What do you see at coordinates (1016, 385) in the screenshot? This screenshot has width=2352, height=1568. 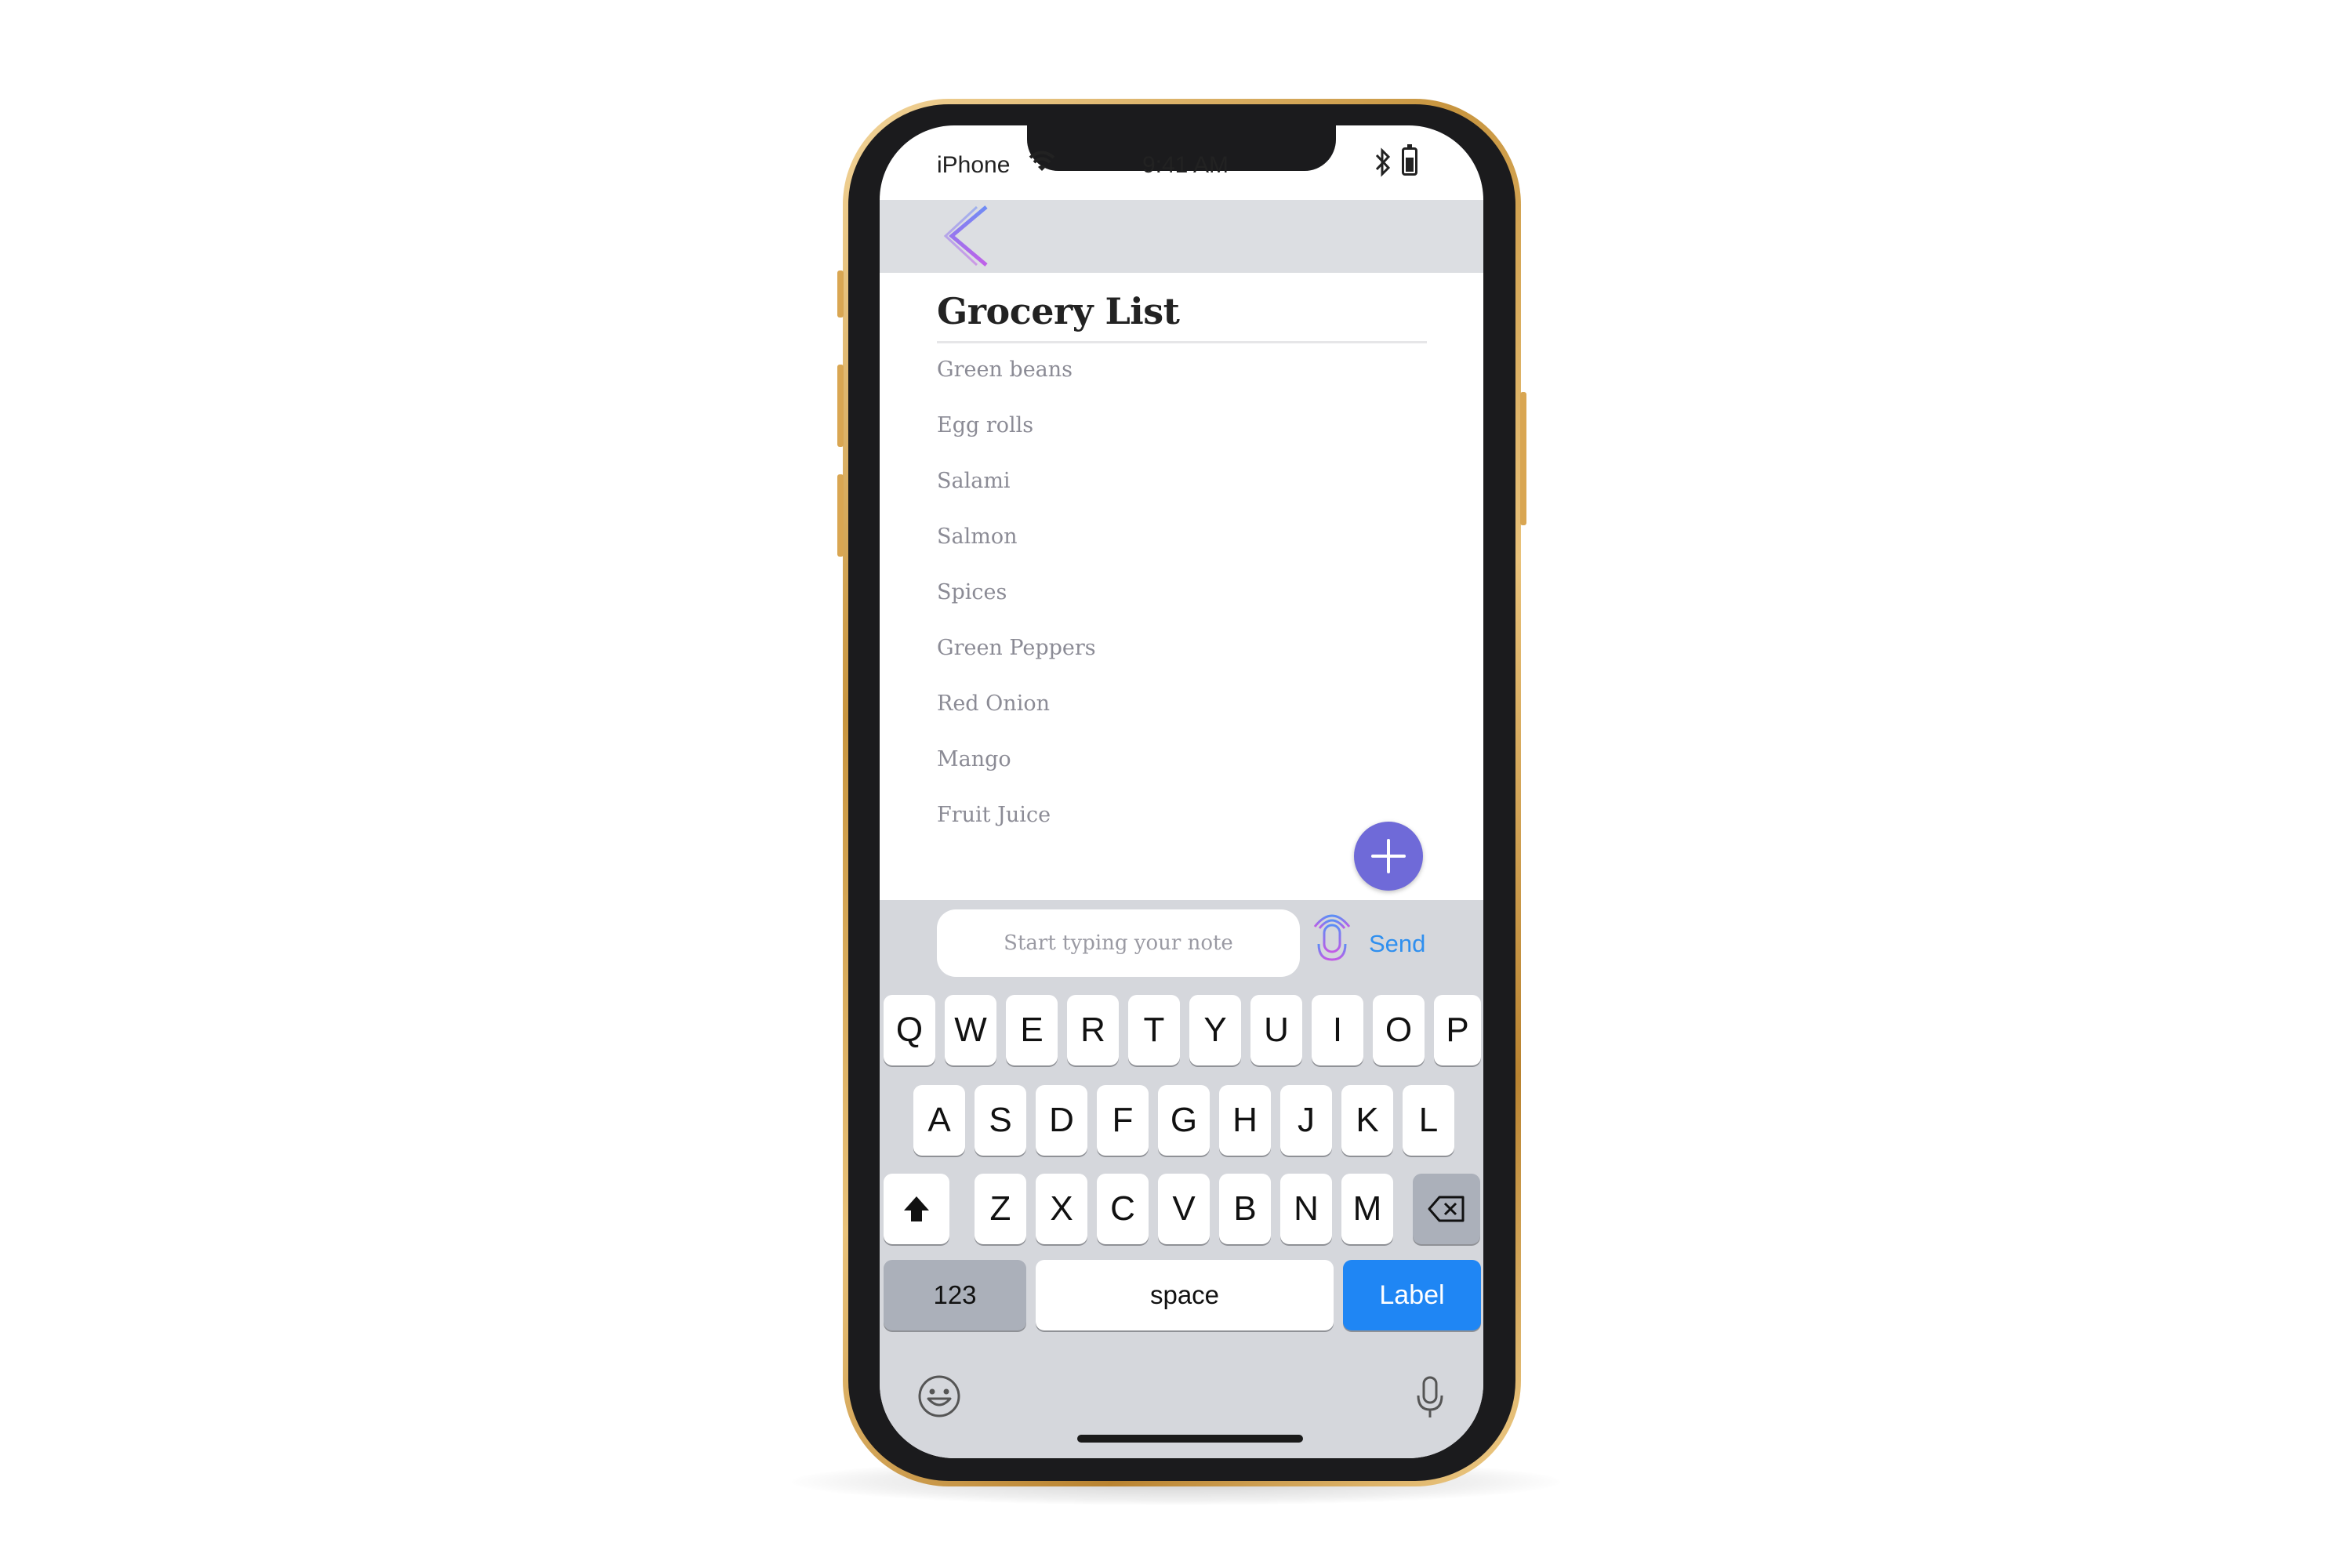 I see `list-item: Green beans` at bounding box center [1016, 385].